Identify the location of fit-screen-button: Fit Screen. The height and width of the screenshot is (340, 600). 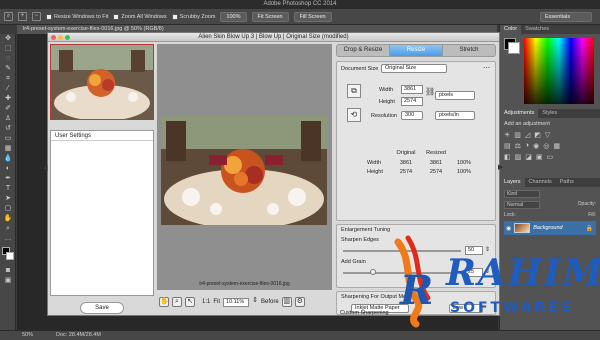
(270, 16).